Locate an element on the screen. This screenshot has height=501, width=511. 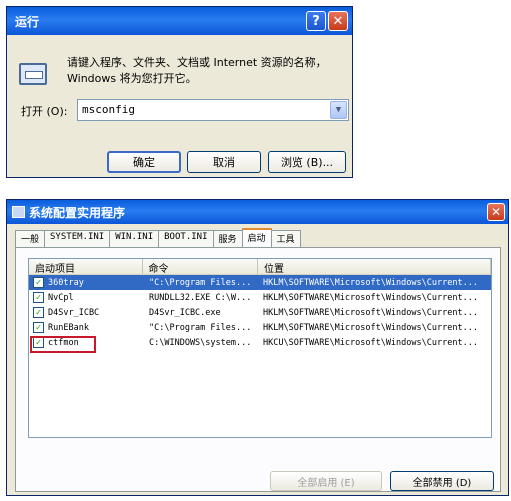
disable-all-button: 全部禁用 (D) is located at coordinates (442, 481).